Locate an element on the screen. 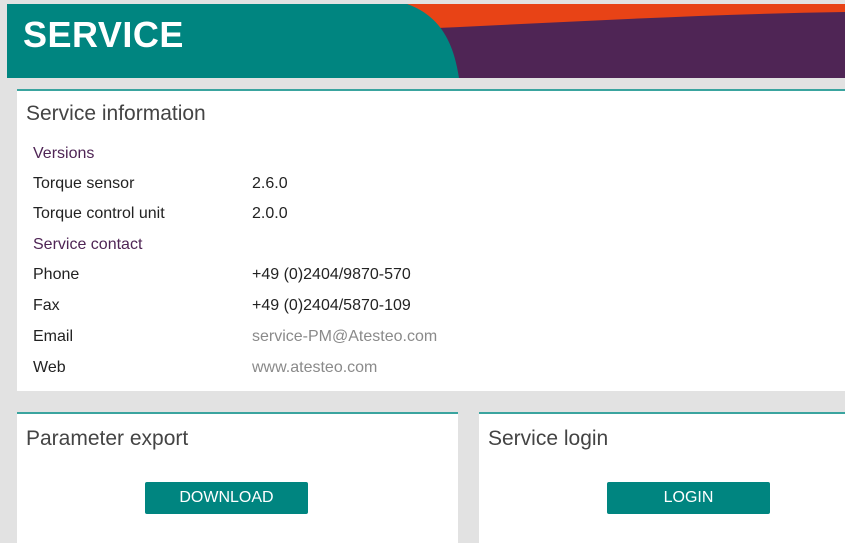 The height and width of the screenshot is (543, 845). web-label: Web is located at coordinates (49, 367).